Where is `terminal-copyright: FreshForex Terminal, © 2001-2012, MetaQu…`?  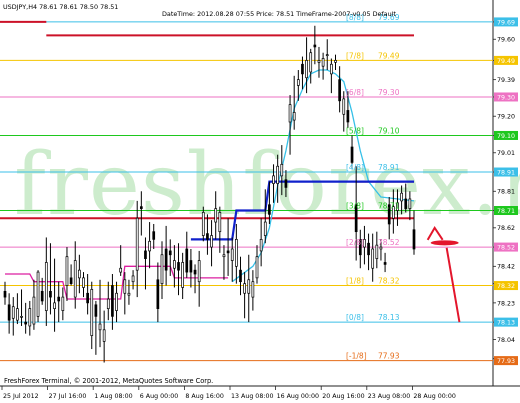 terminal-copyright: FreshForex Terminal, © 2001-2012, MetaQu… is located at coordinates (108, 381).